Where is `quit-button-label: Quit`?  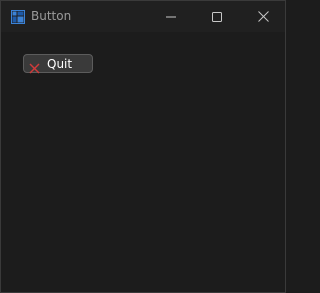
quit-button-label: Quit is located at coordinates (60, 64).